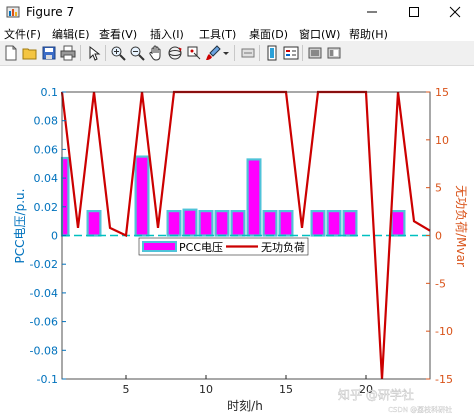 This screenshot has height=419, width=474. Describe the element at coordinates (442, 92) in the screenshot. I see `y-tick-label-right: 15` at that location.